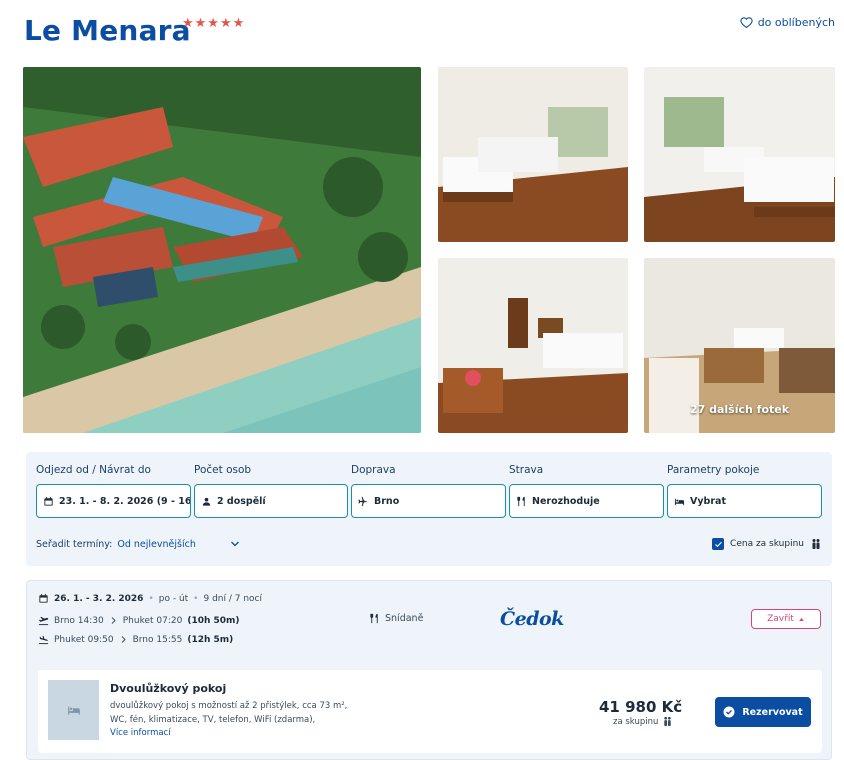  What do you see at coordinates (708, 501) in the screenshot?
I see `room-value: Vybrat` at bounding box center [708, 501].